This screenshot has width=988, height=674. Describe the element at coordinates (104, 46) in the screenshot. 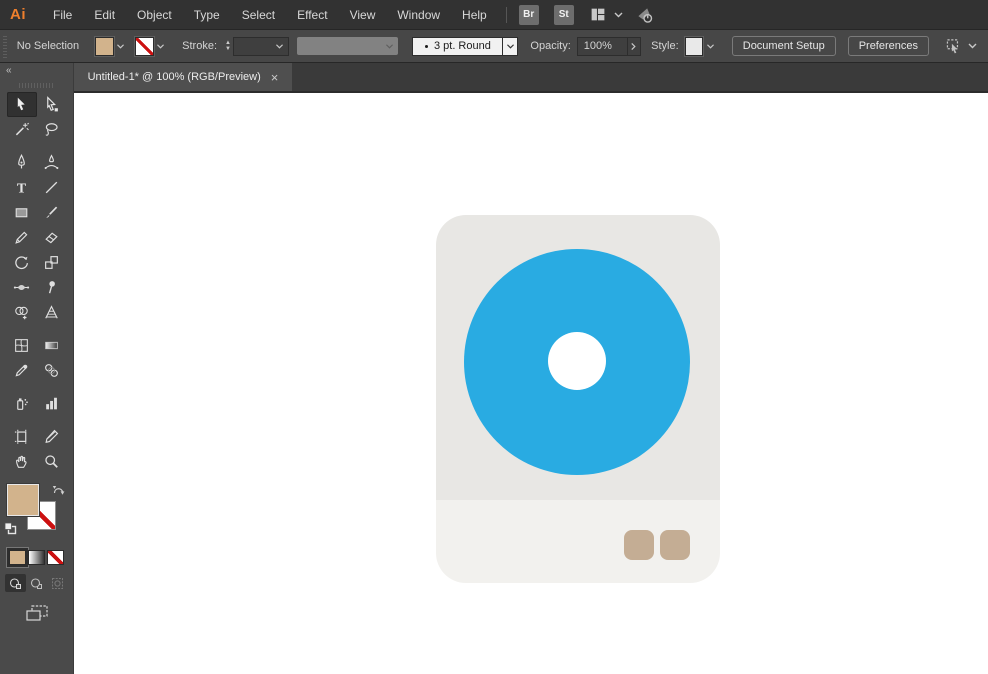

I see `fill-color-swatch` at that location.